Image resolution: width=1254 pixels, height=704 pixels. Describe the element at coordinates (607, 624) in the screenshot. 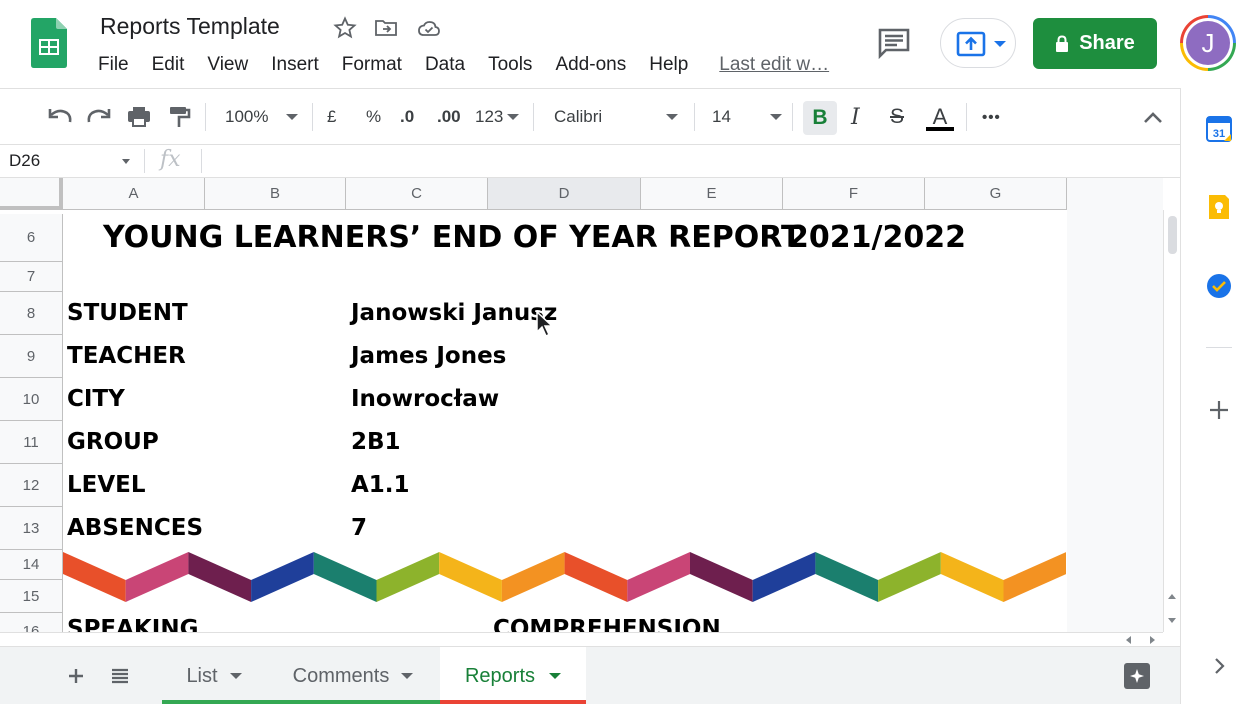

I see `comprehension-label: COMPREHENSION` at that location.